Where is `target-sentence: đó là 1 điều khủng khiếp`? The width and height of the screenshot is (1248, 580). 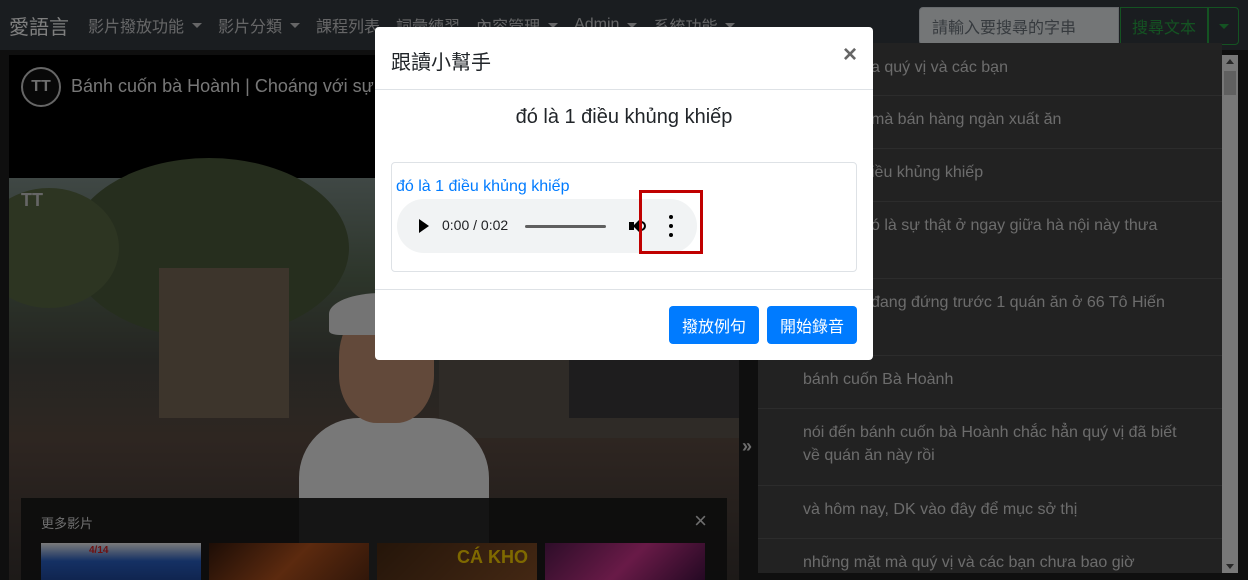 target-sentence: đó là 1 điều khủng khiếp is located at coordinates (624, 117).